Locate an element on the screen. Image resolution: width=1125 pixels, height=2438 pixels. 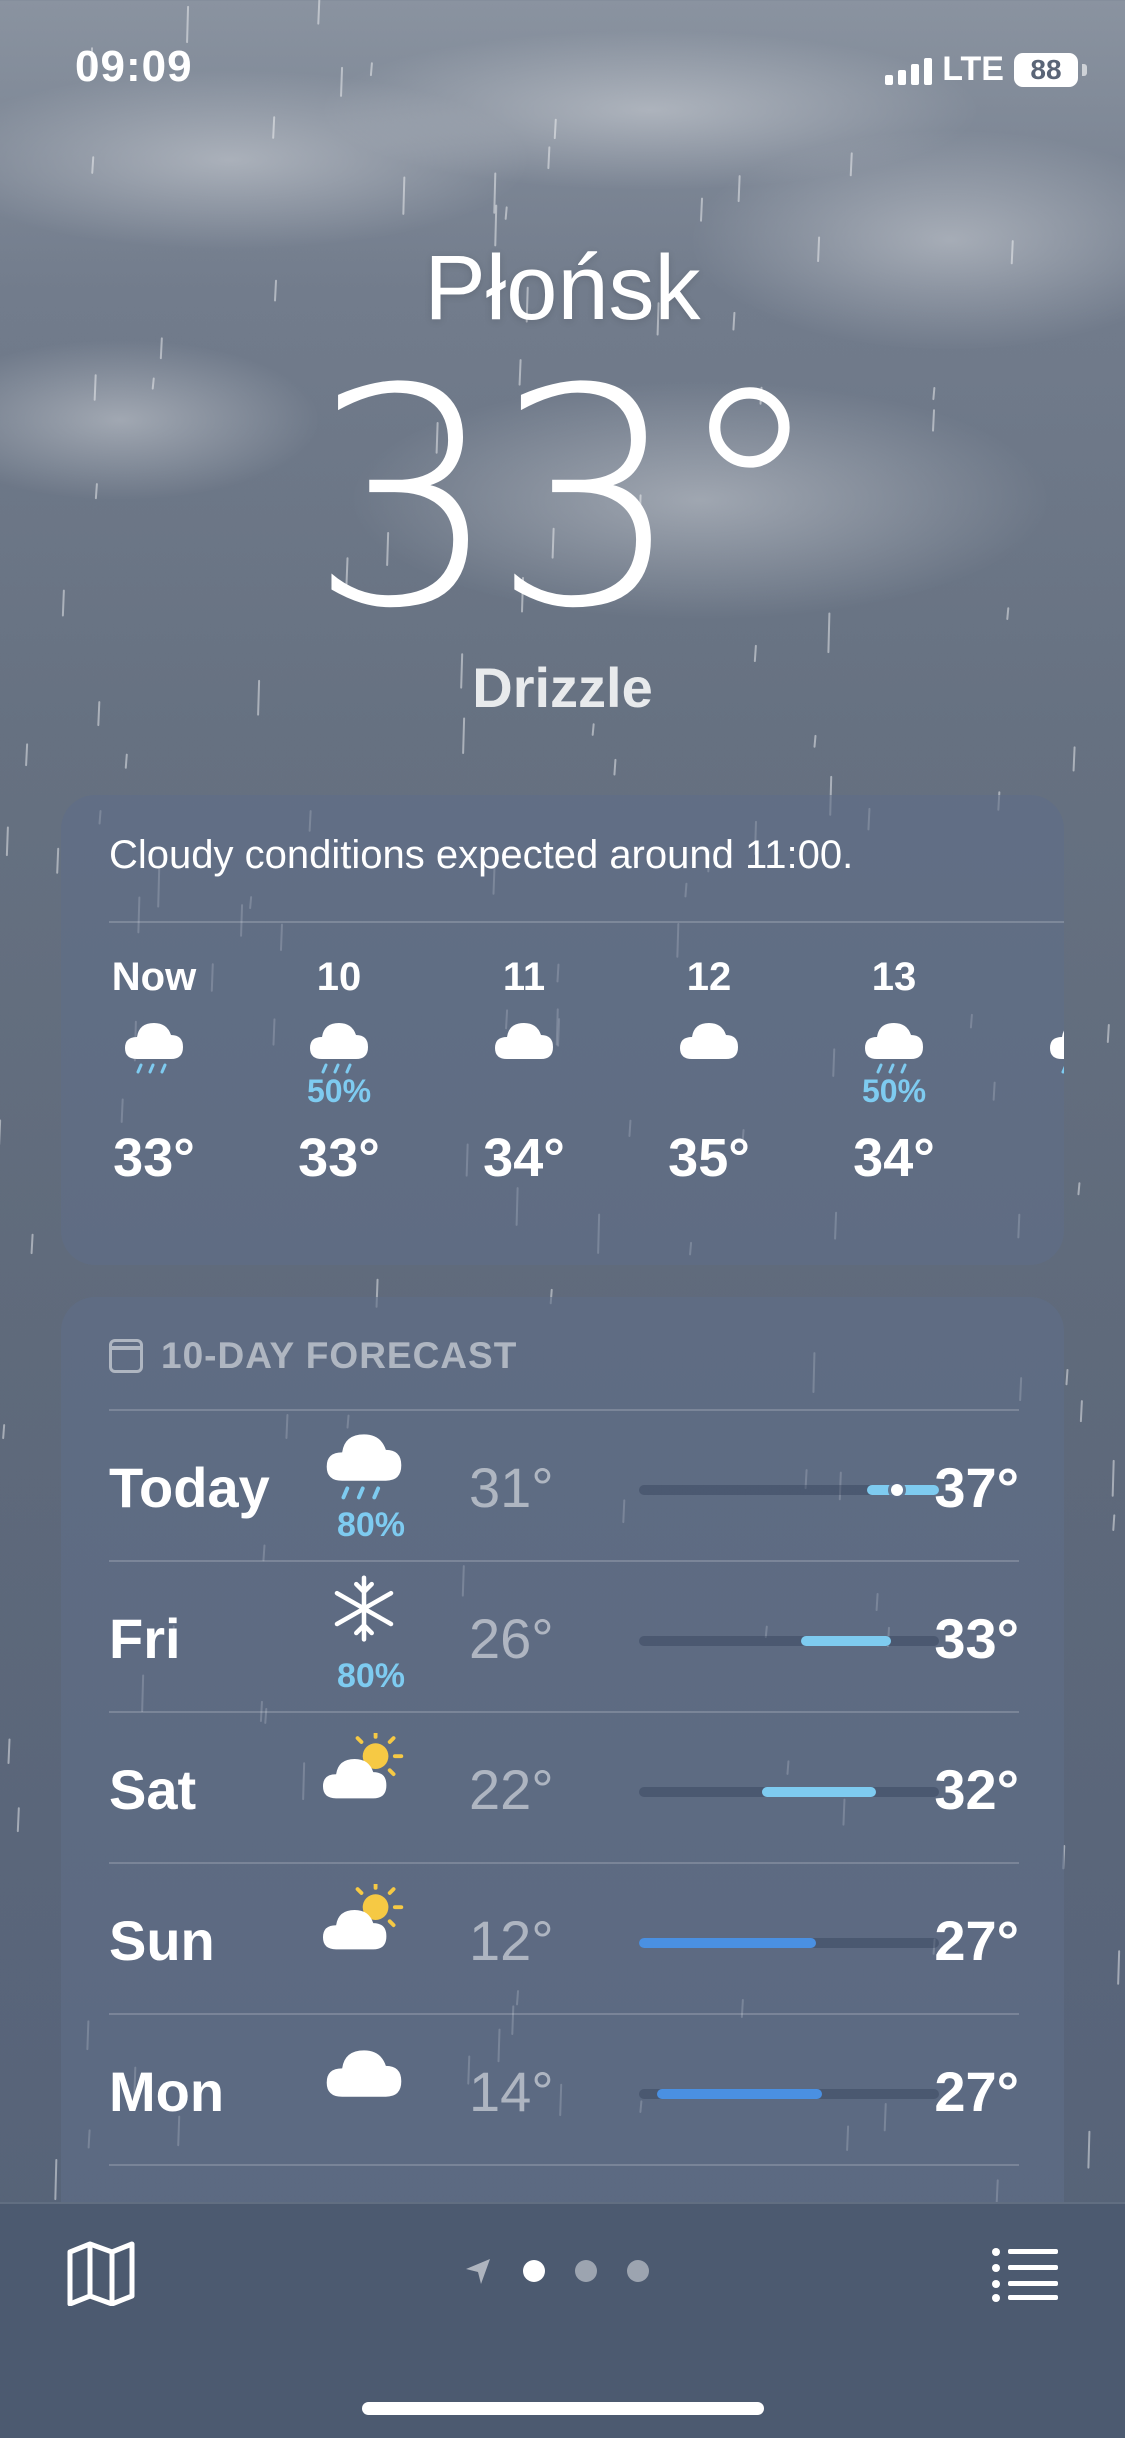
drizzle-icon is located at coordinates (154, 1056).